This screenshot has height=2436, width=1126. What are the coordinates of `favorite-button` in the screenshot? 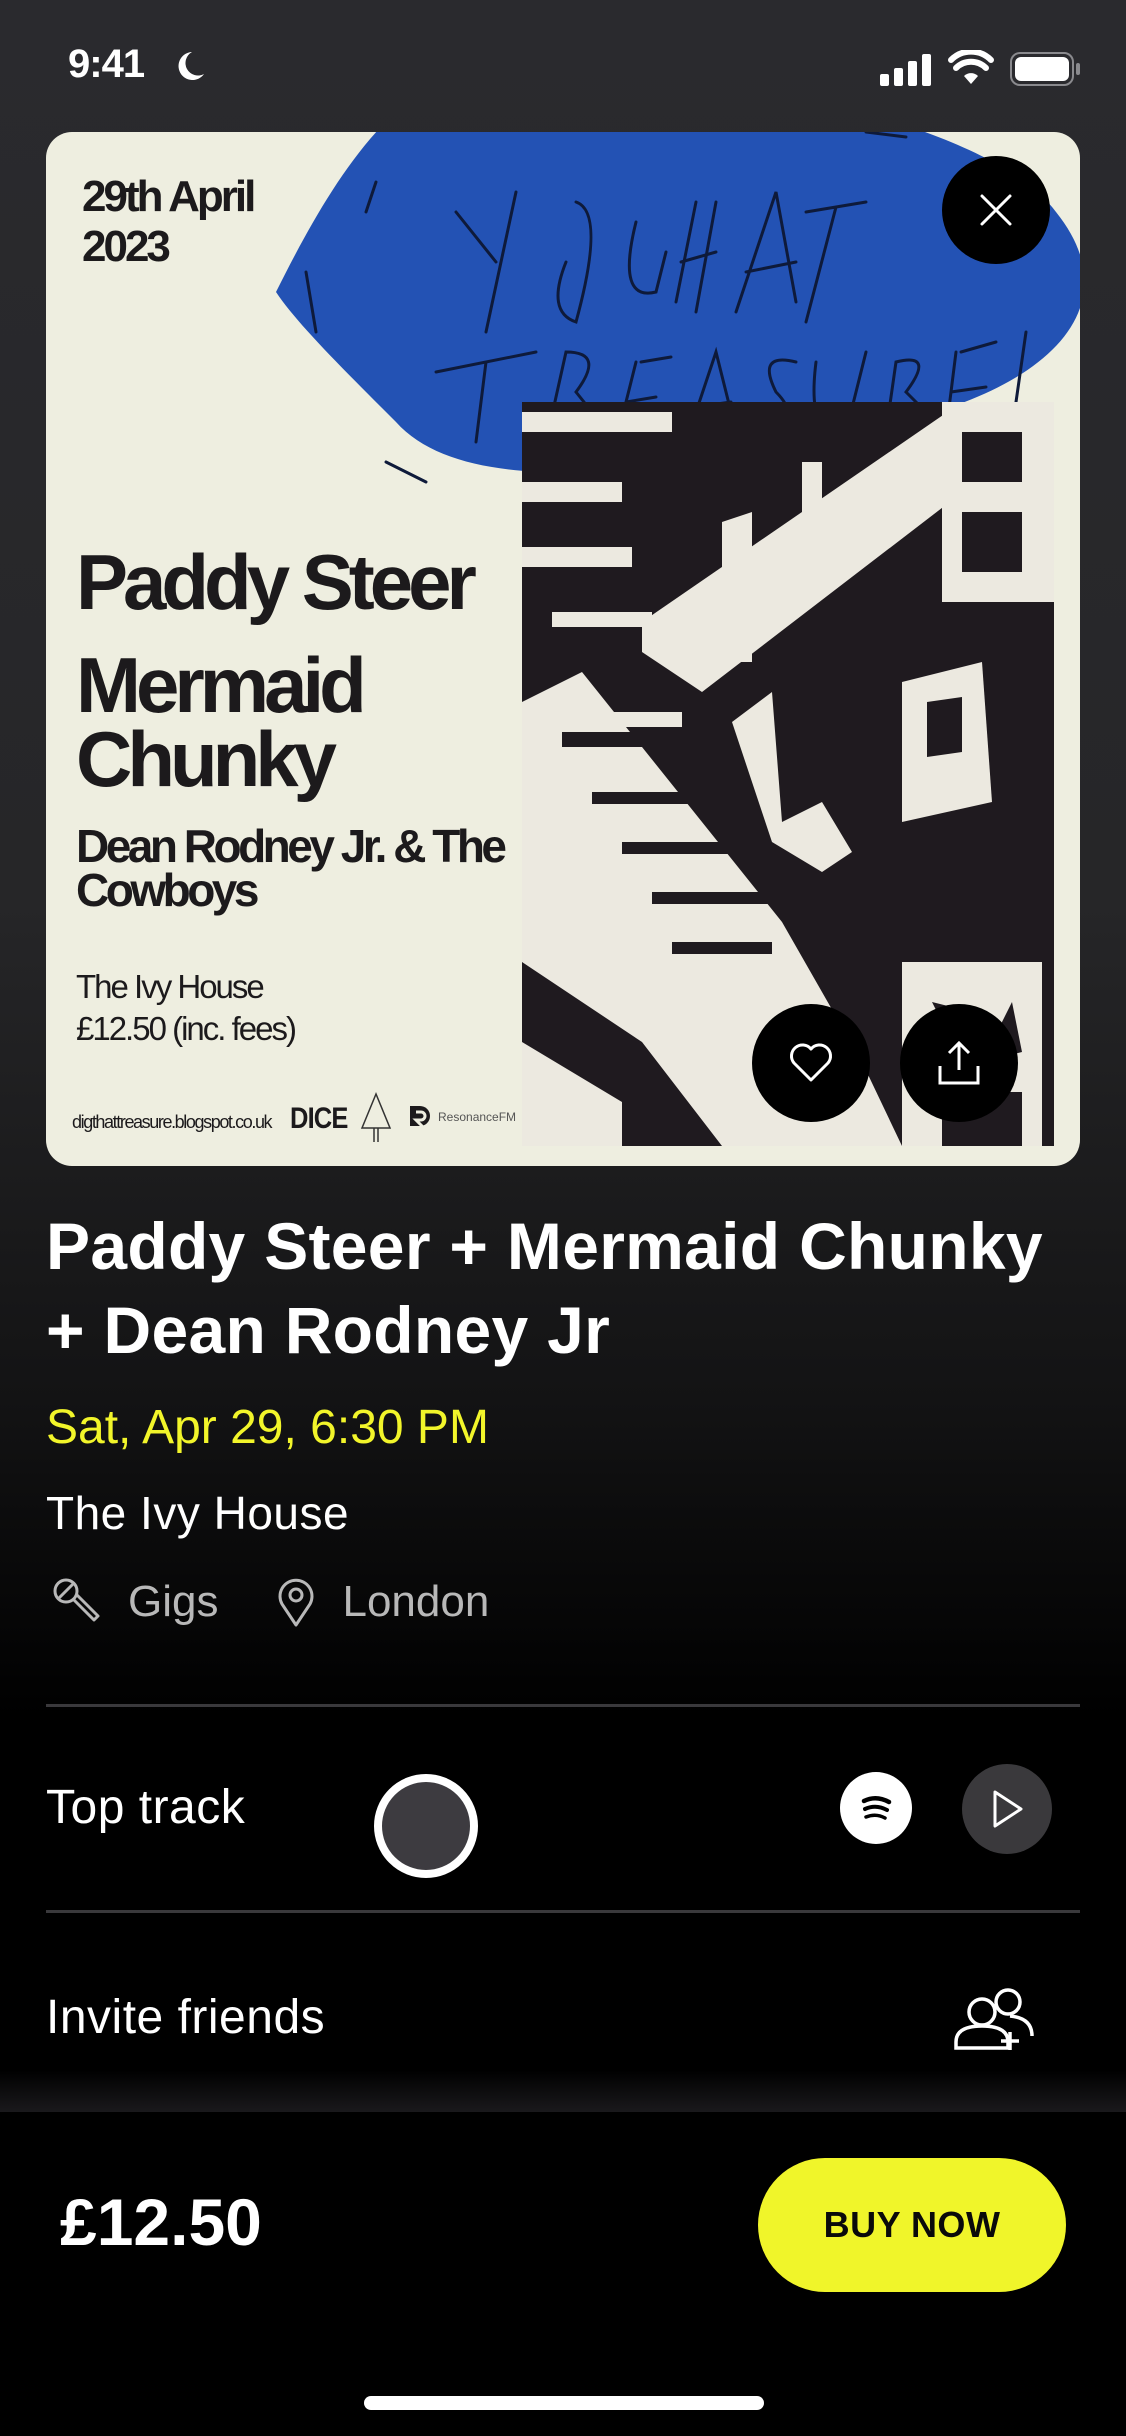 It's located at (811, 1063).